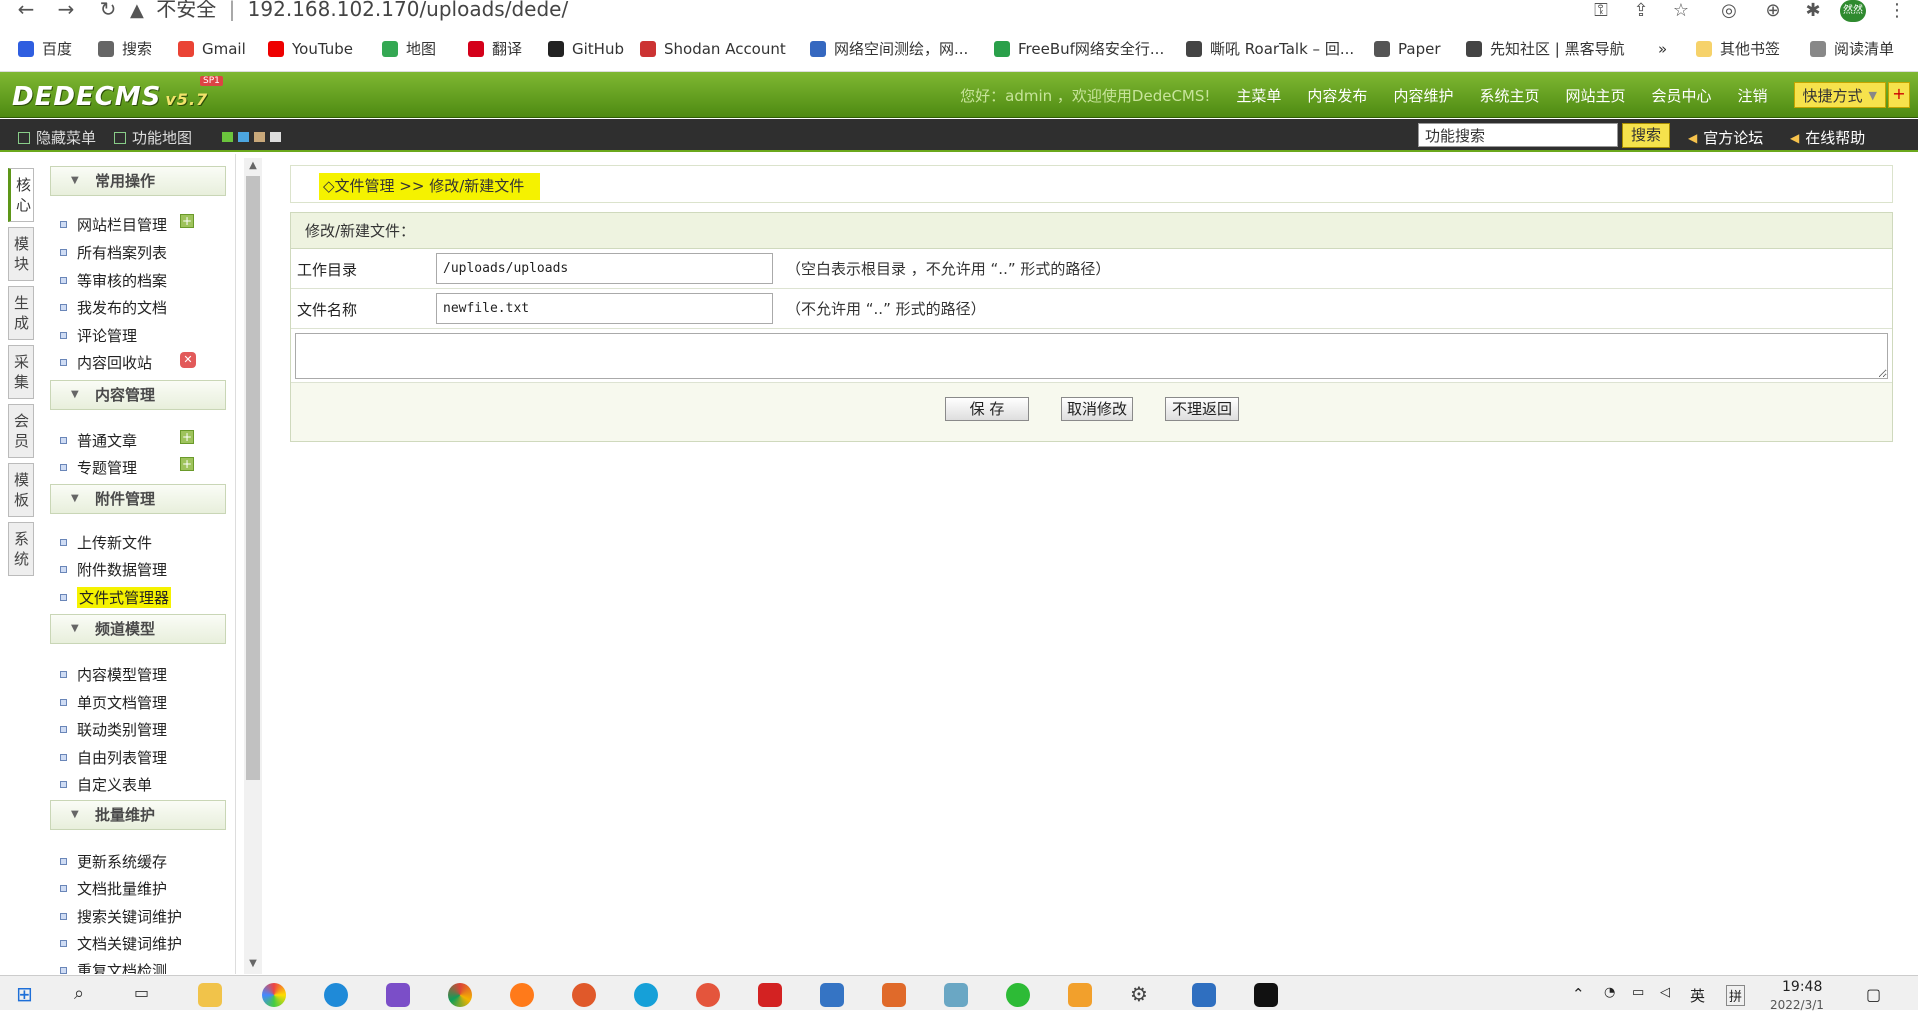  I want to click on notes-app-icon, so click(956, 995).